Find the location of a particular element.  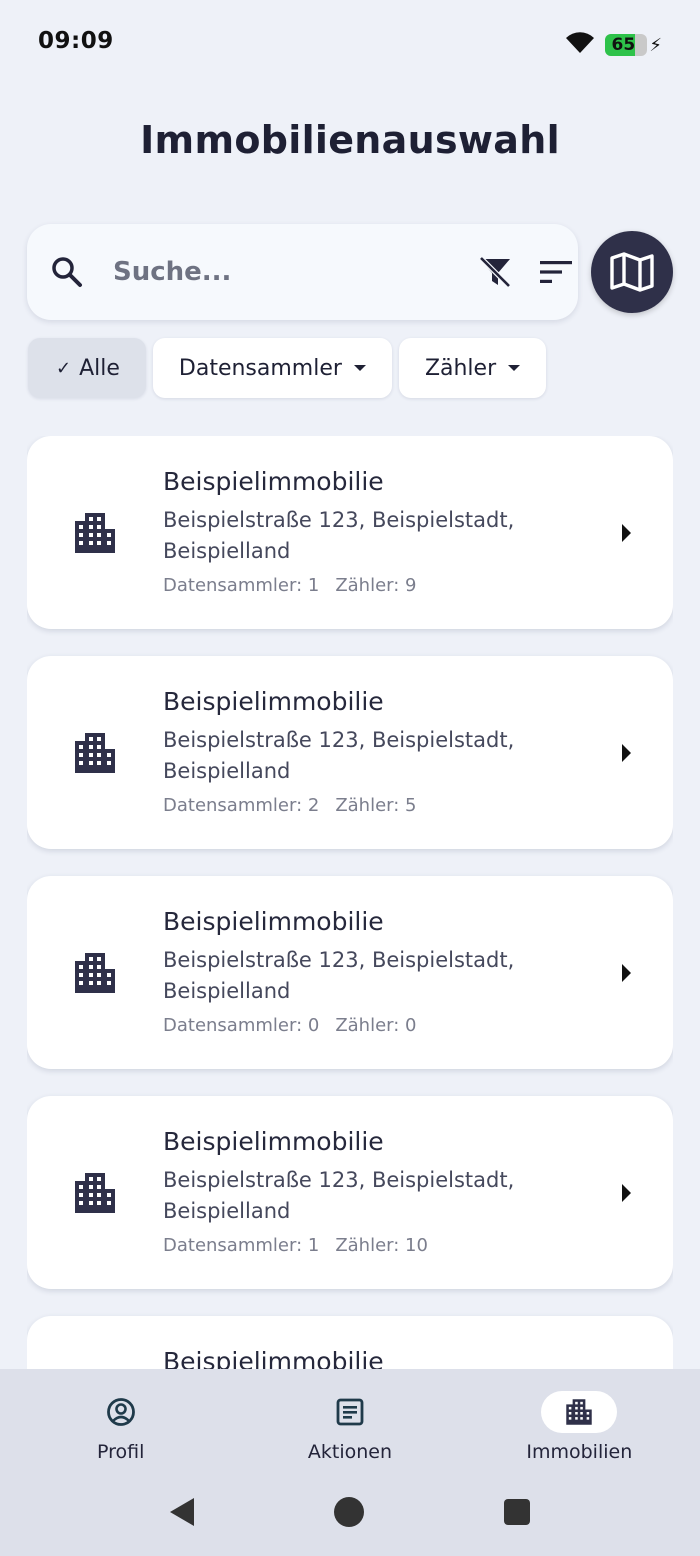

bottom-navigation: Profil Aktionen Immobilien is located at coordinates (350, 1462).